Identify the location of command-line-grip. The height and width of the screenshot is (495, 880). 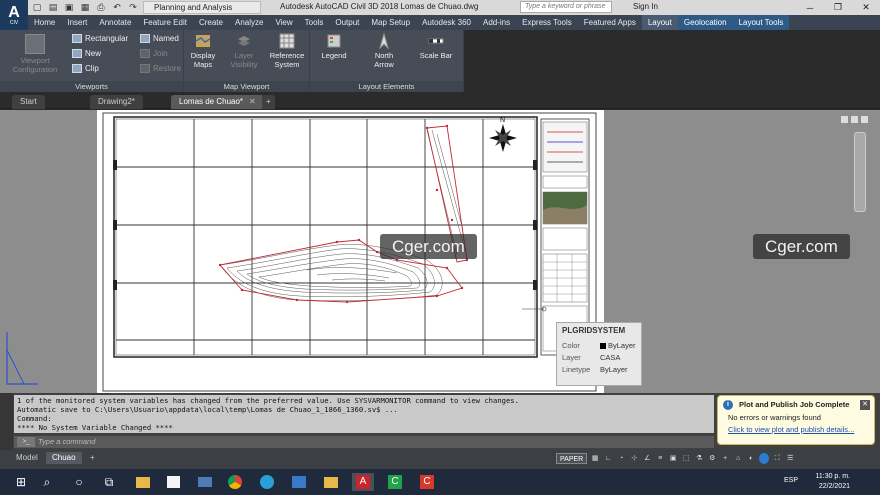
(6, 421).